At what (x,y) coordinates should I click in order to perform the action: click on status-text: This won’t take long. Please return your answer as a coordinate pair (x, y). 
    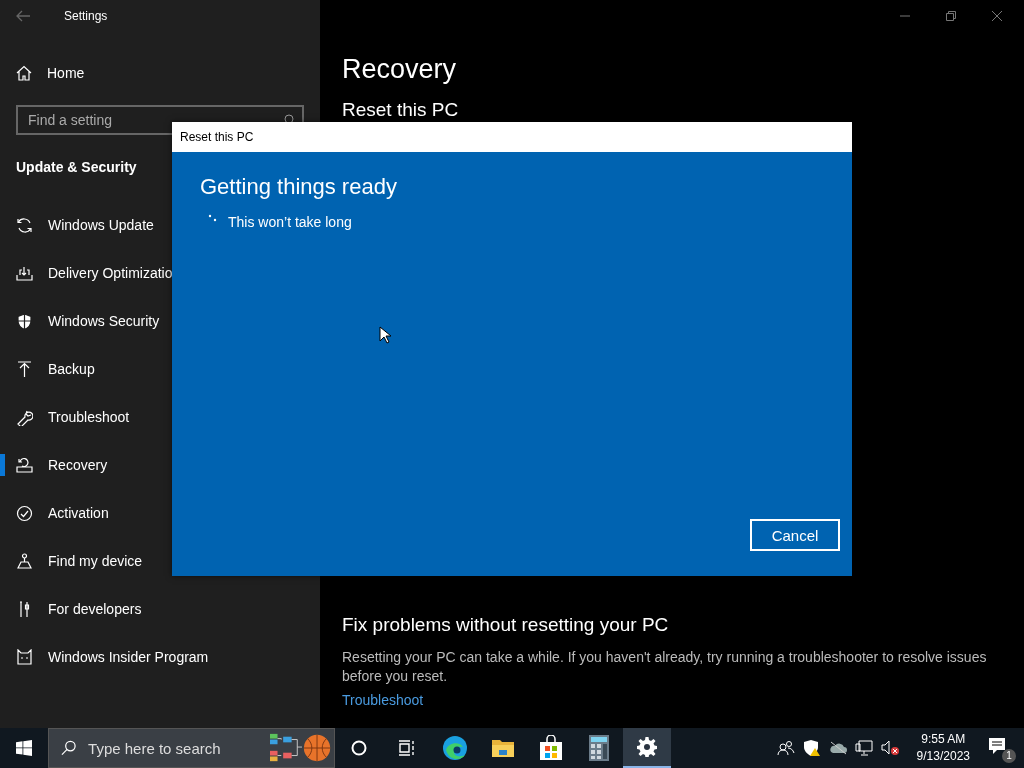
    Looking at the image, I should click on (290, 222).